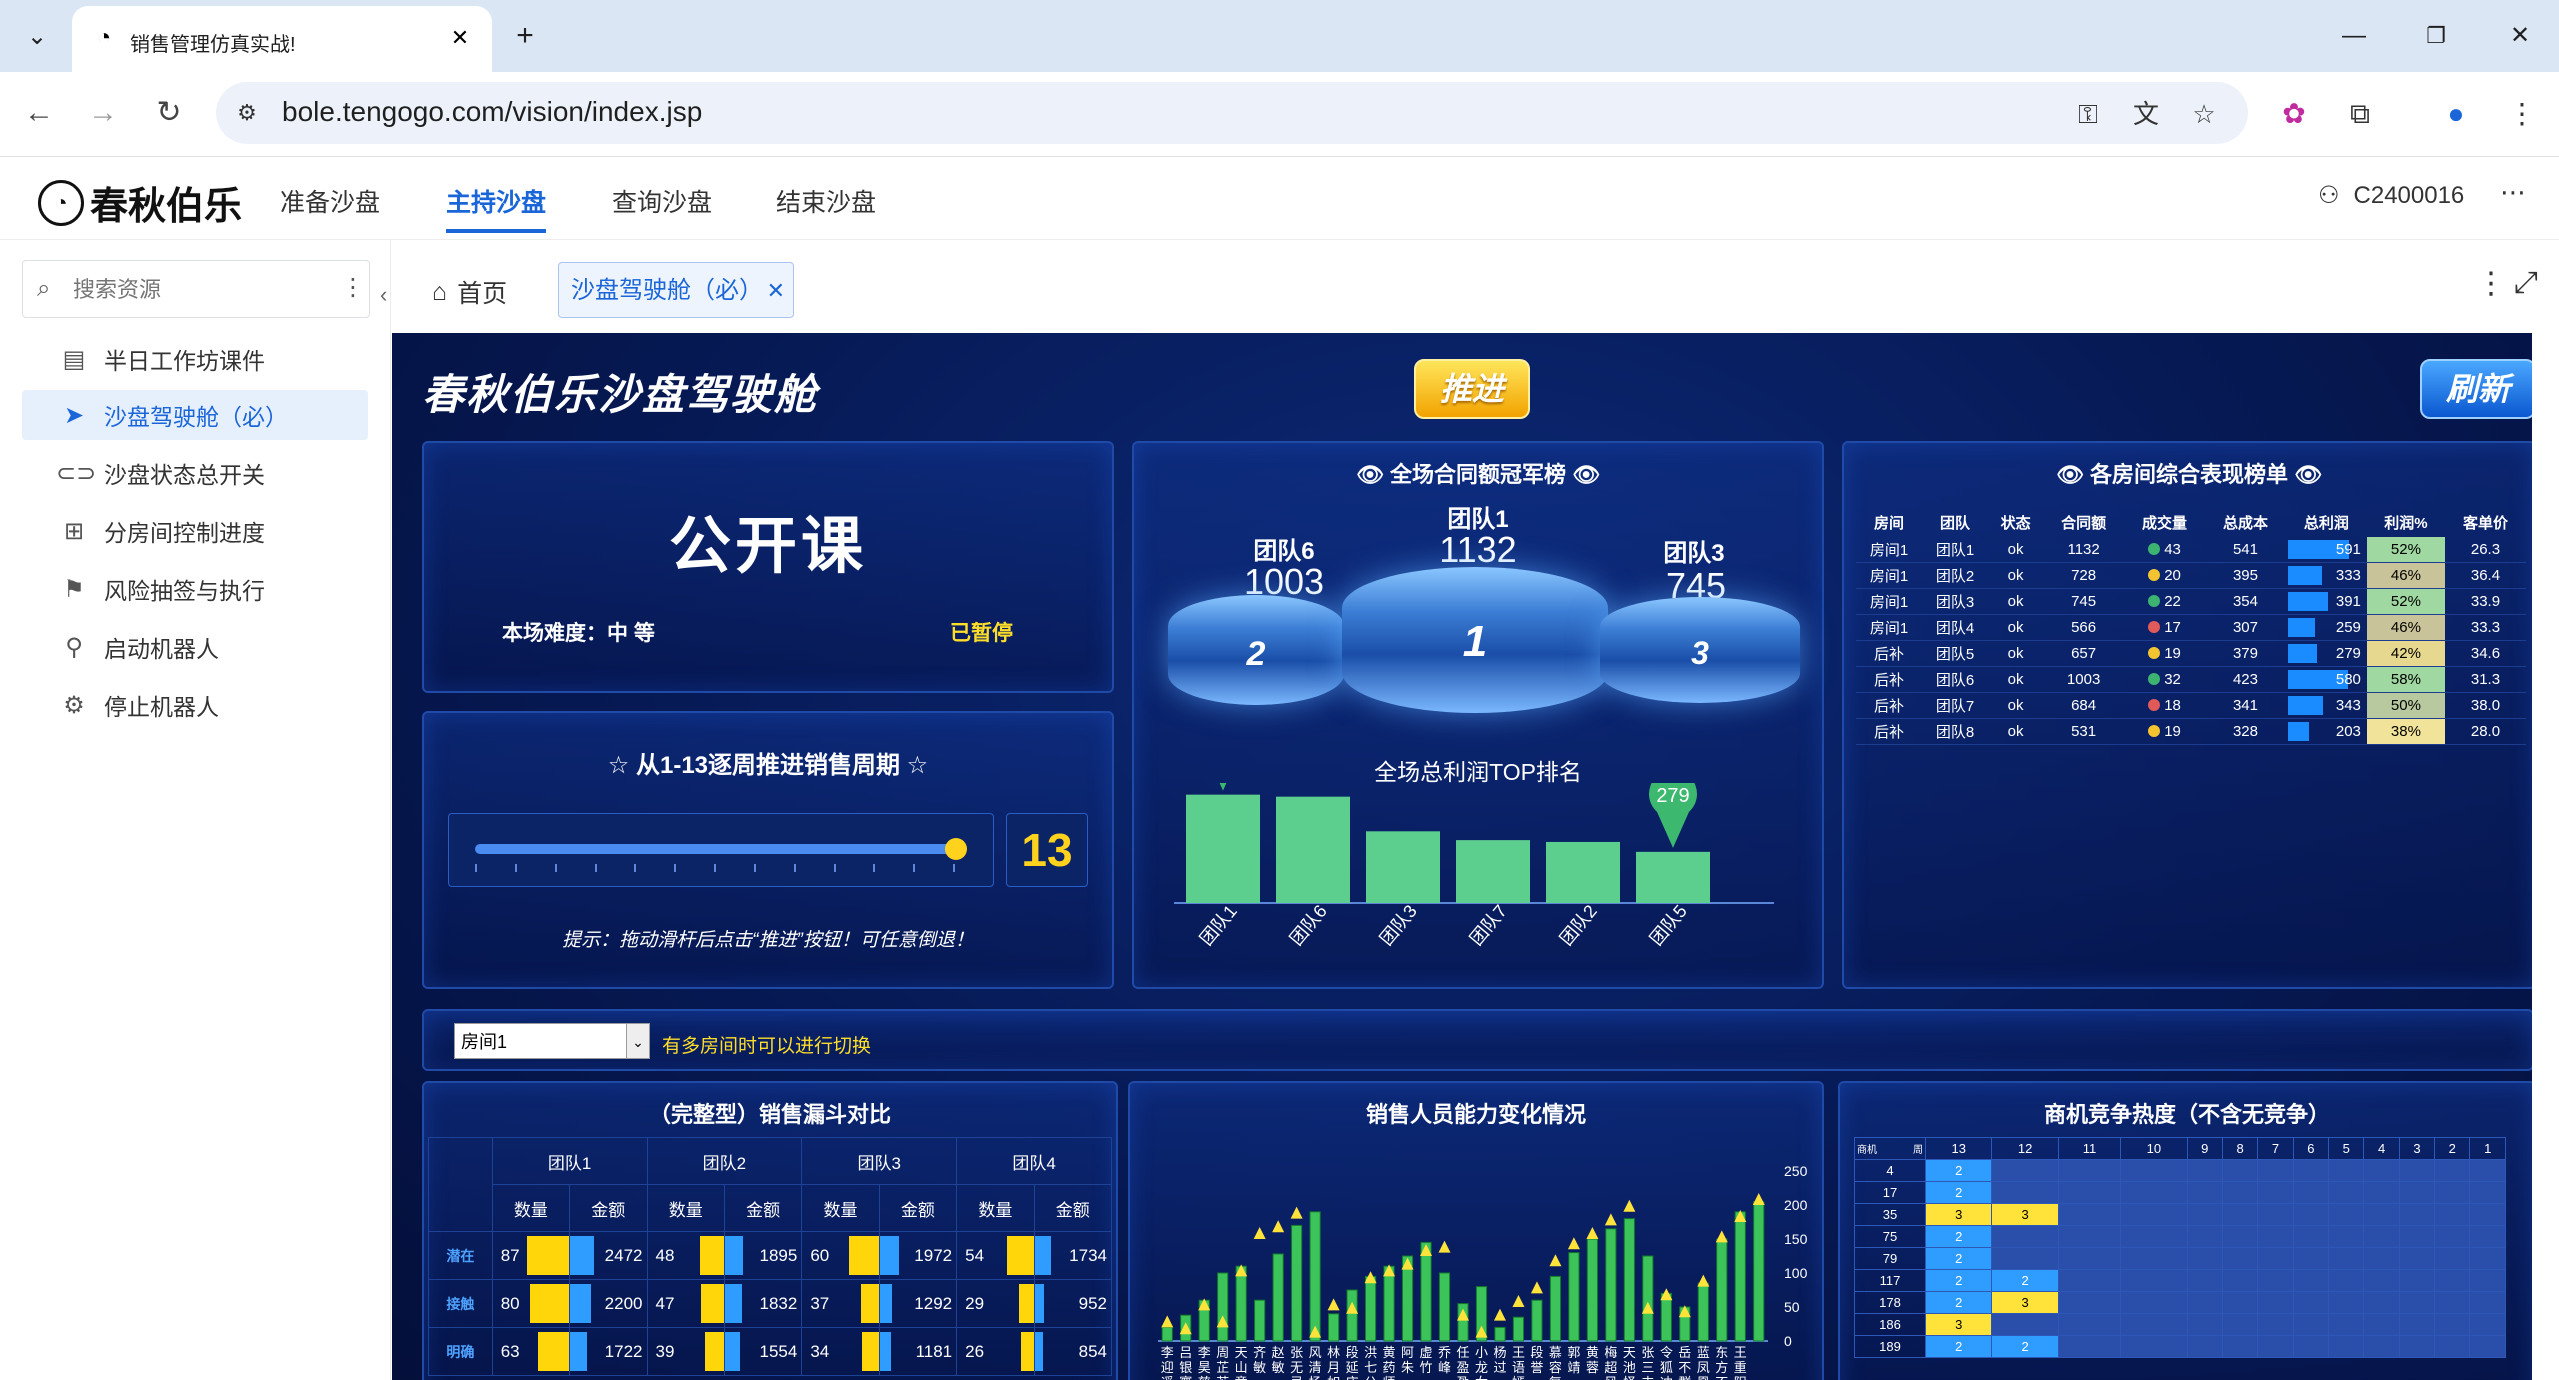  I want to click on search-input, so click(203, 290).